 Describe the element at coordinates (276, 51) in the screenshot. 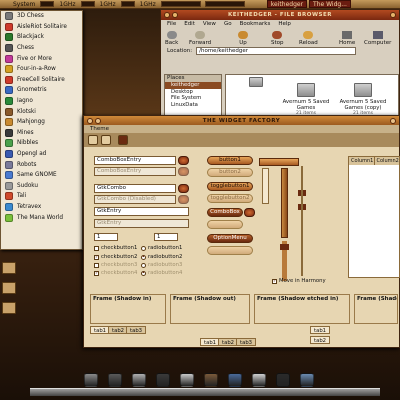

I see `location-input: /home/keithedger` at that location.